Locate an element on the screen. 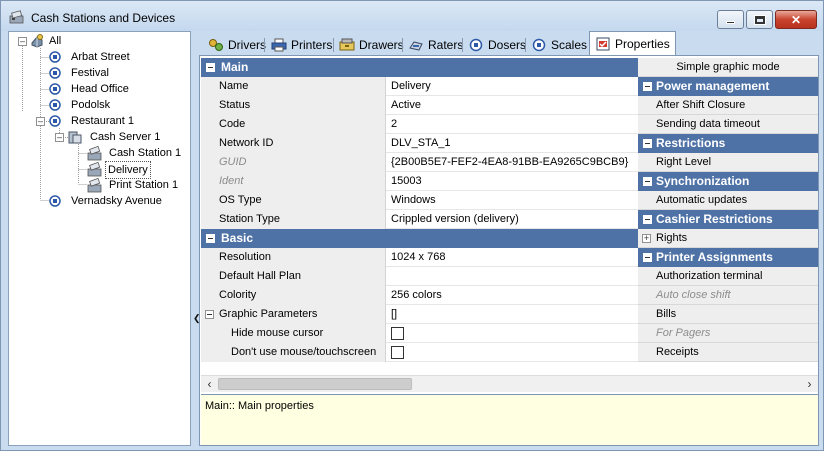 This screenshot has height=451, width=824. category-for-pagers: For Pagers is located at coordinates (728, 333).